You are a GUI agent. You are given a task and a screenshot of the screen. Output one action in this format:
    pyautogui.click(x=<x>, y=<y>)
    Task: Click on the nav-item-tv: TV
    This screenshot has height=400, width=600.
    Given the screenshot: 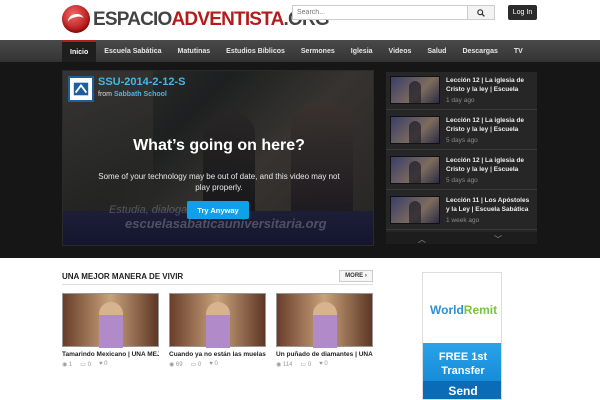 What is the action you would take?
    pyautogui.click(x=518, y=51)
    